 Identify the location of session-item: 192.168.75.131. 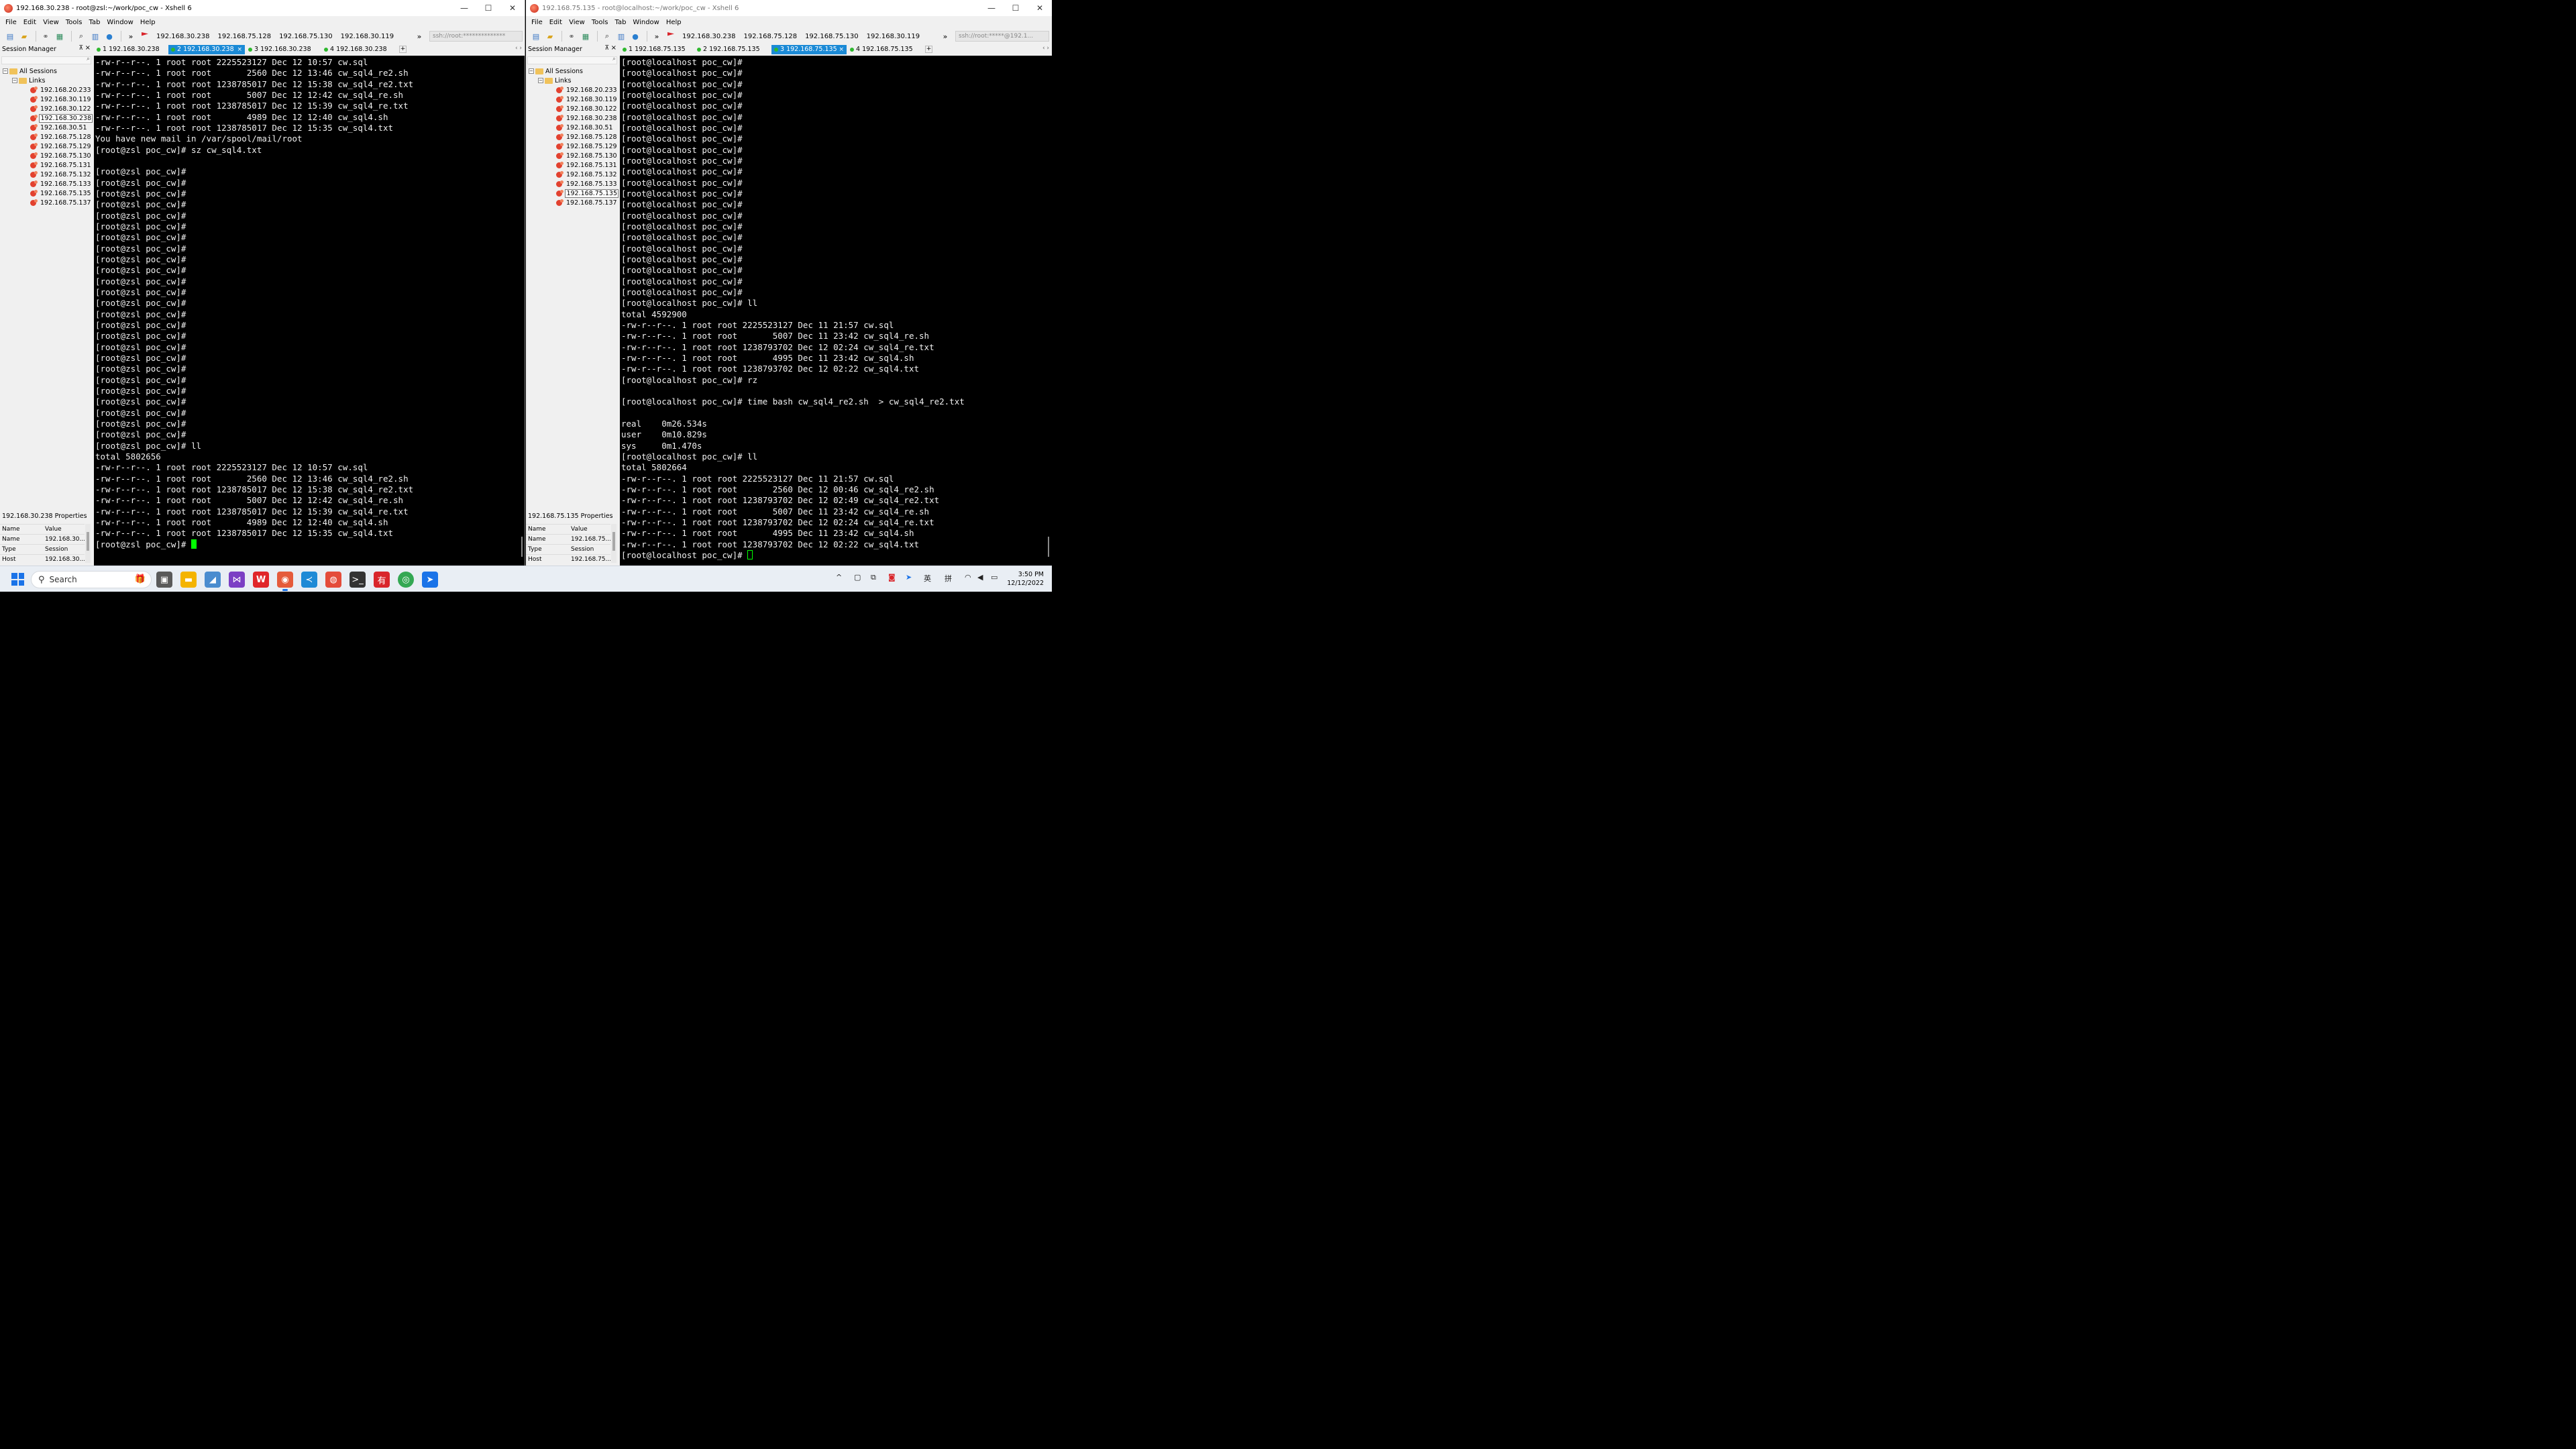
(572, 165).